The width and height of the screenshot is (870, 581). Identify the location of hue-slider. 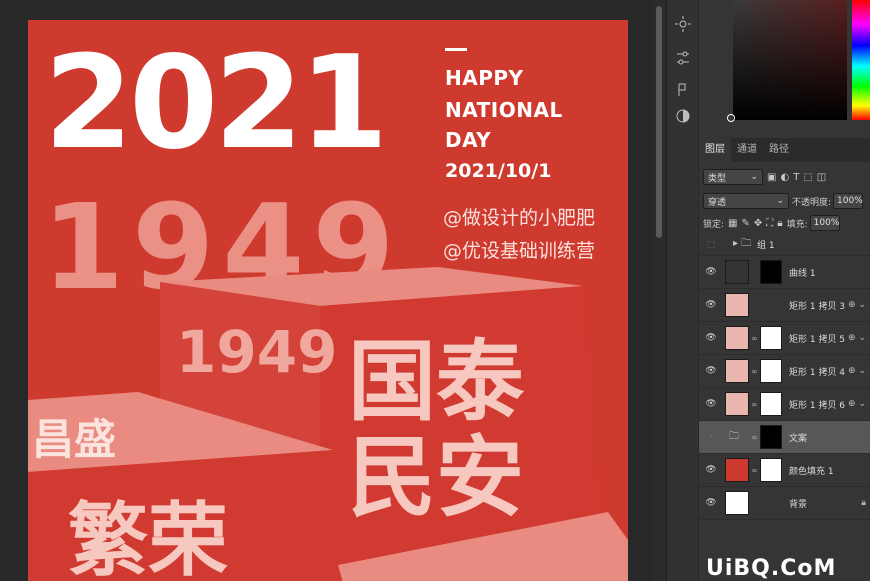
(861, 60).